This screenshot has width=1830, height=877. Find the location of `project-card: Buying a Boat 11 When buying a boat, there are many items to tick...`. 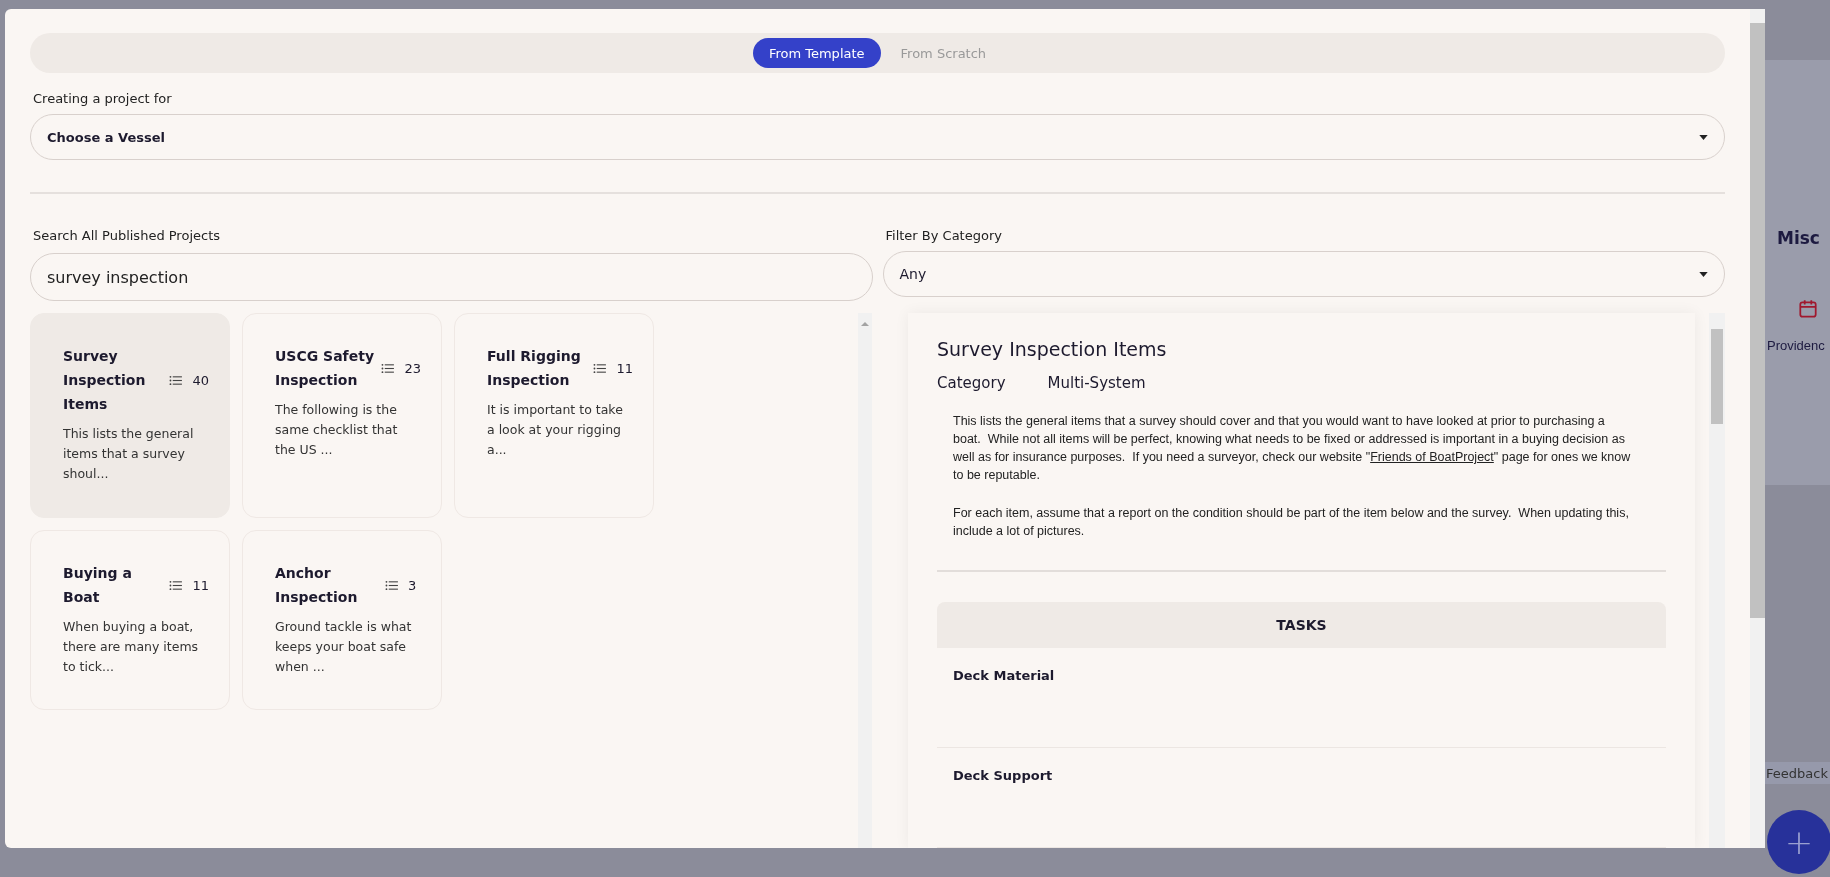

project-card: Buying a Boat 11 When buying a boat, there are many items to tick... is located at coordinates (130, 620).